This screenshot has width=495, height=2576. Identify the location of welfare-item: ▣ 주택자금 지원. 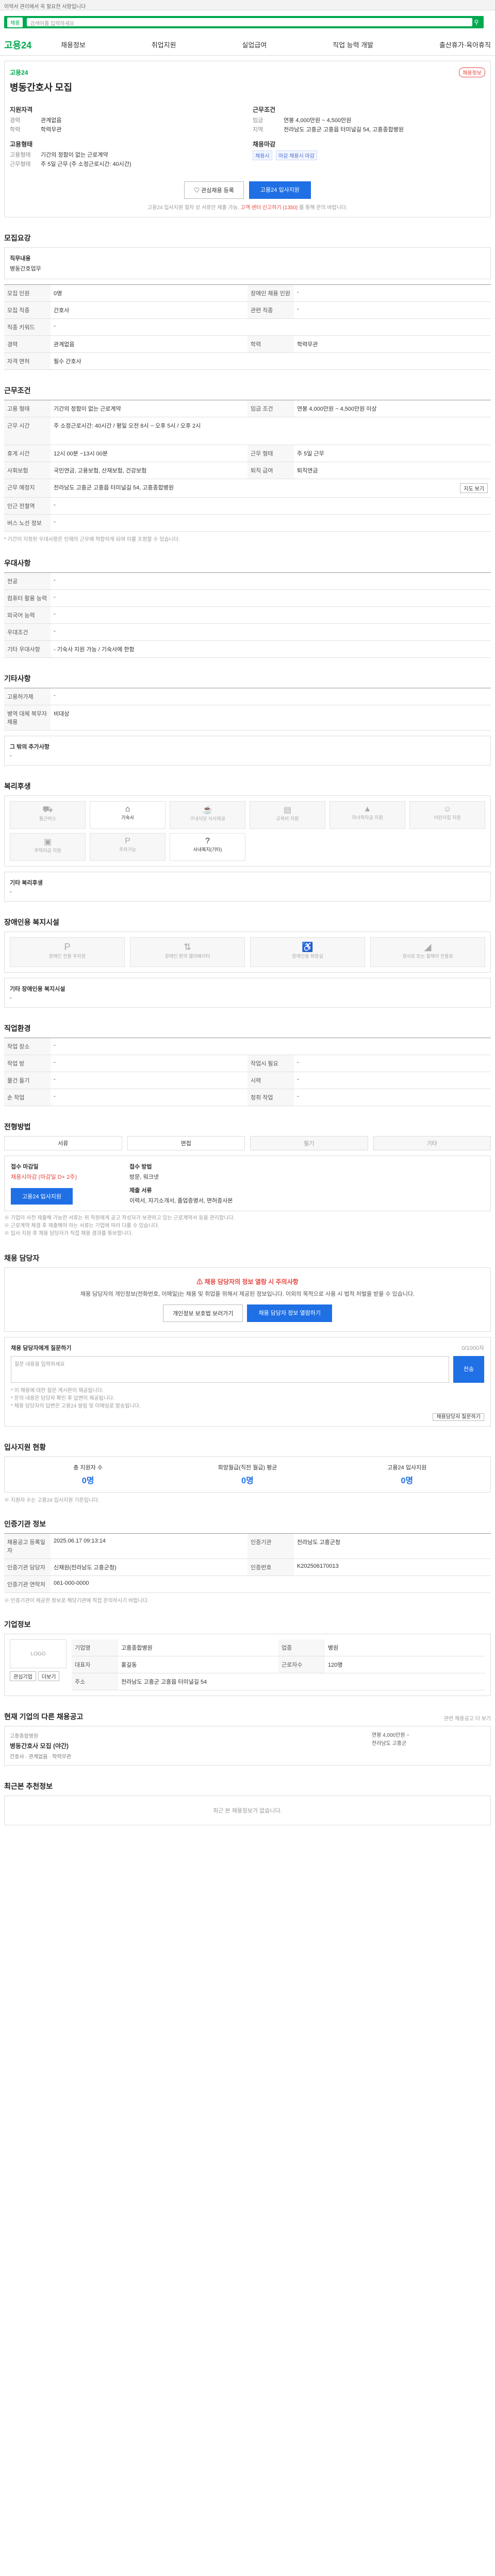
(48, 847).